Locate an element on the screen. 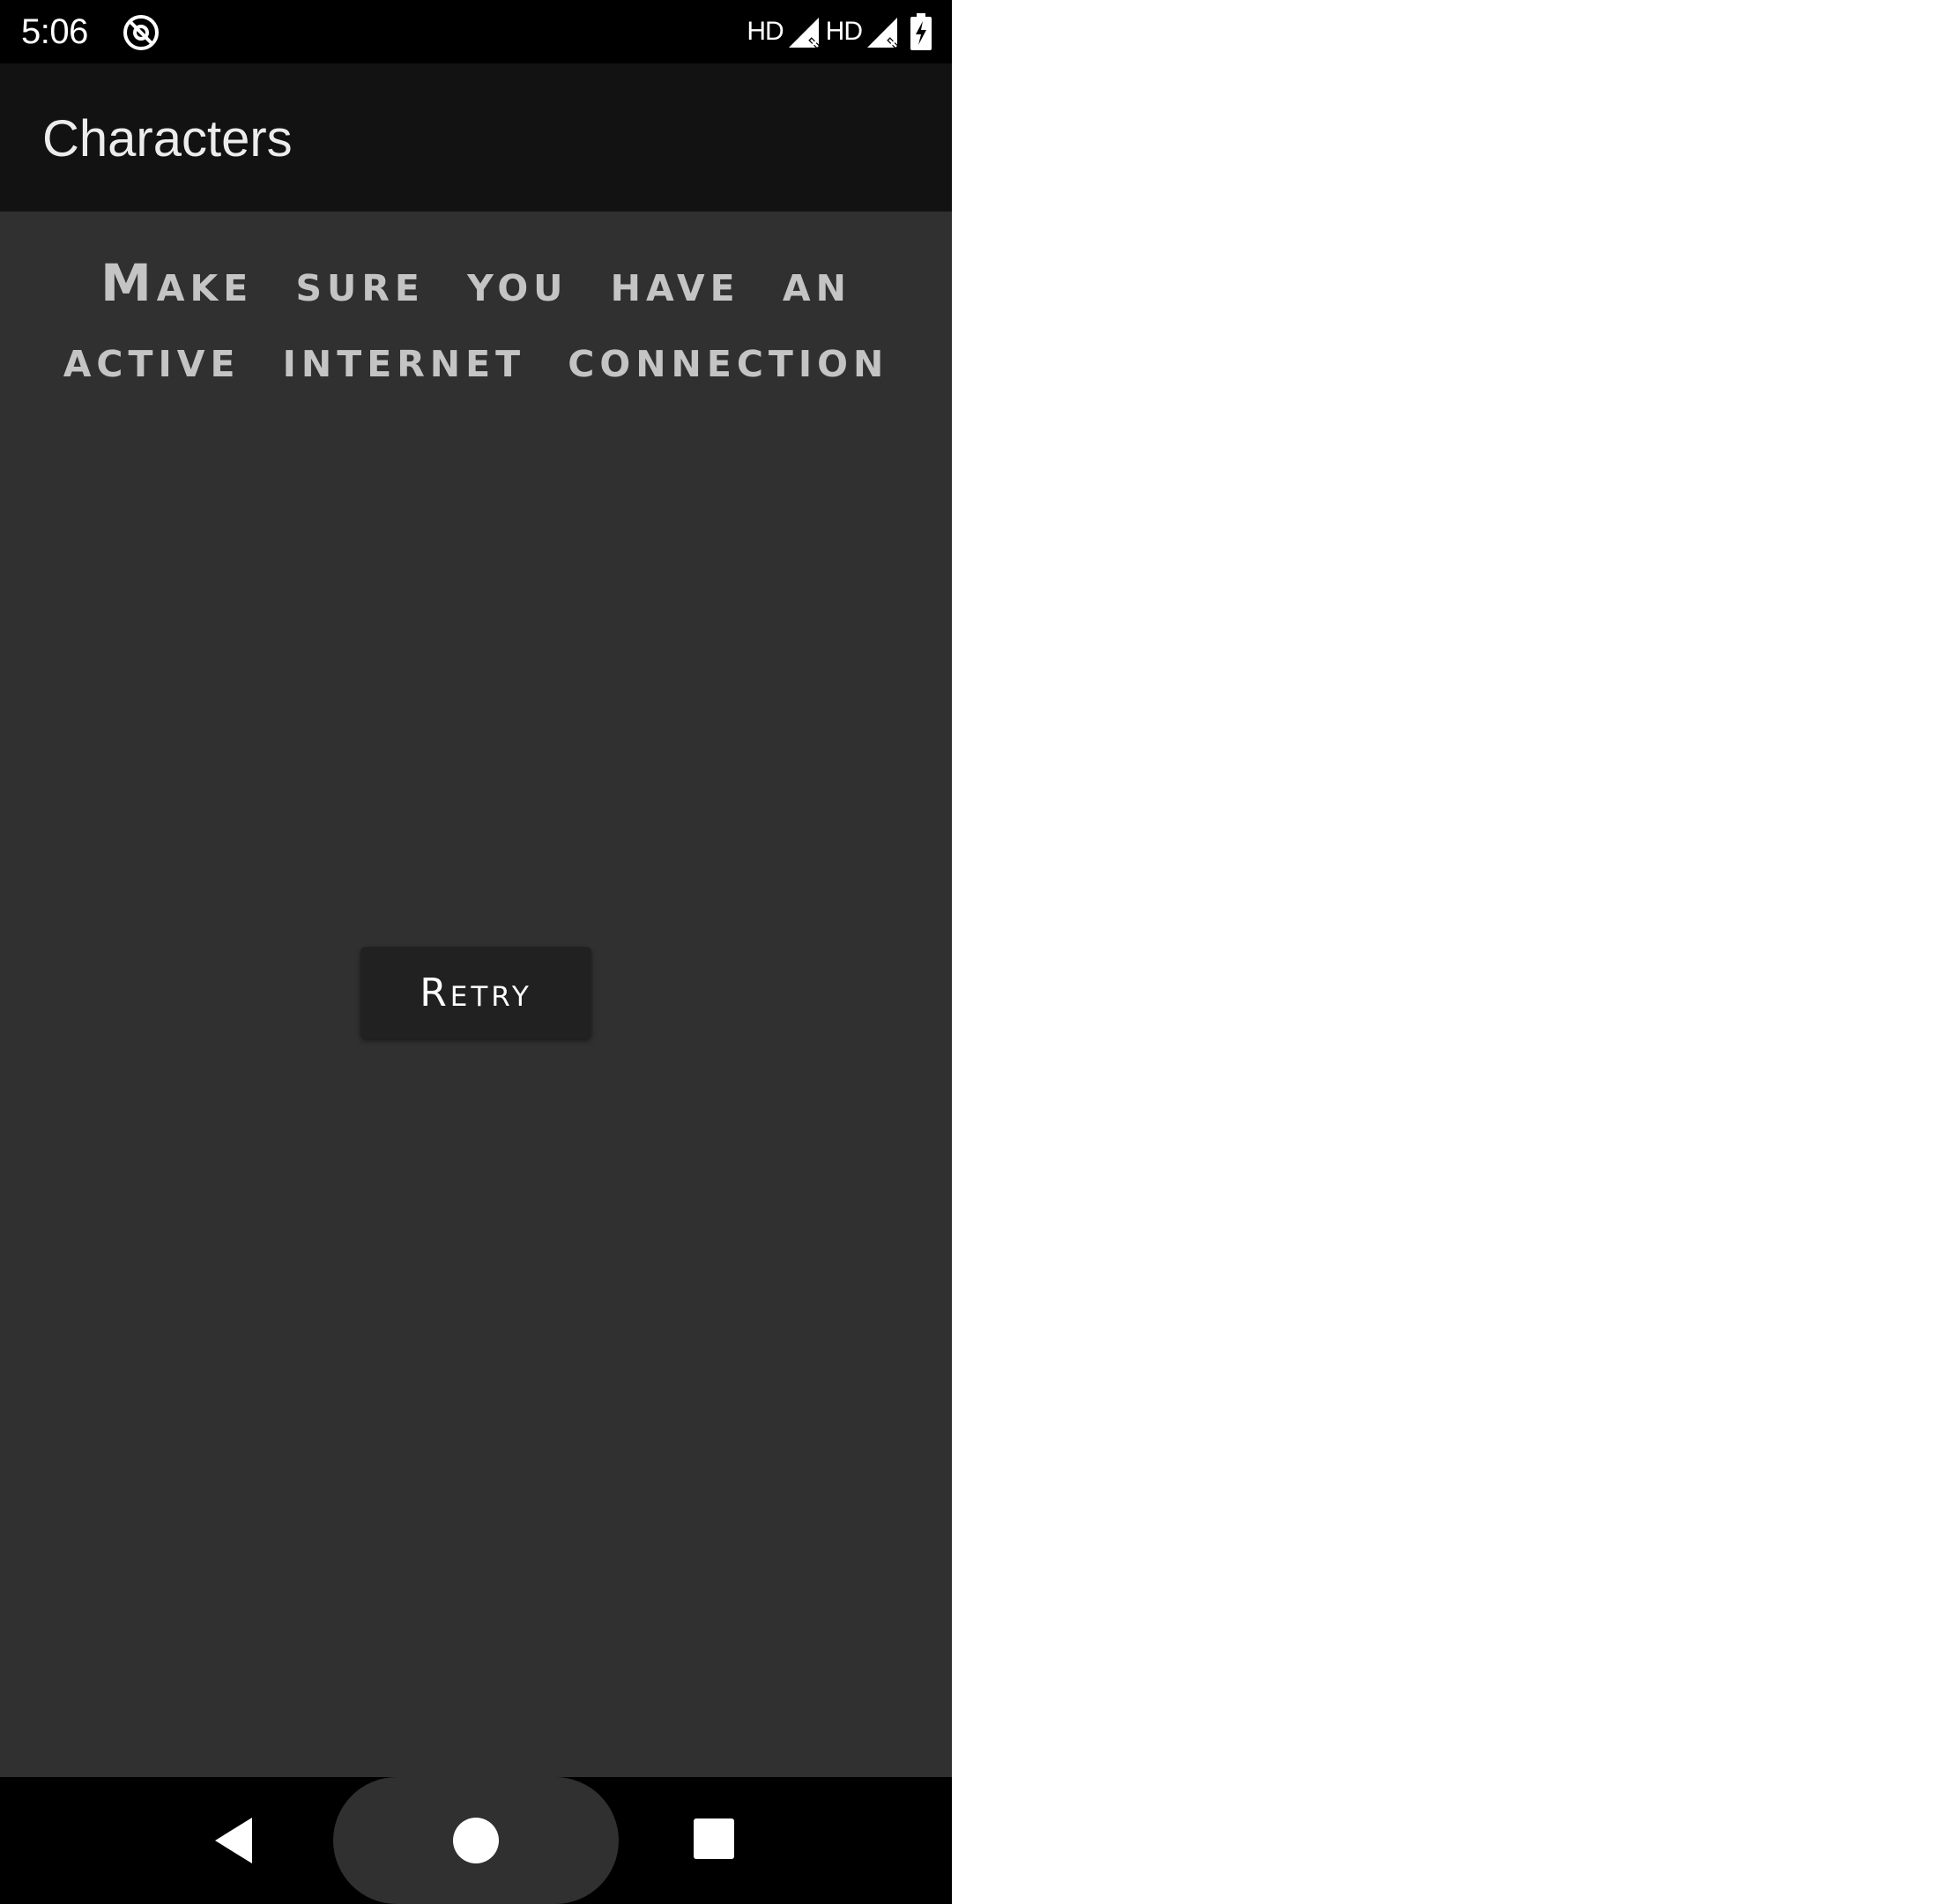  hd-label-1: HD is located at coordinates (765, 31).